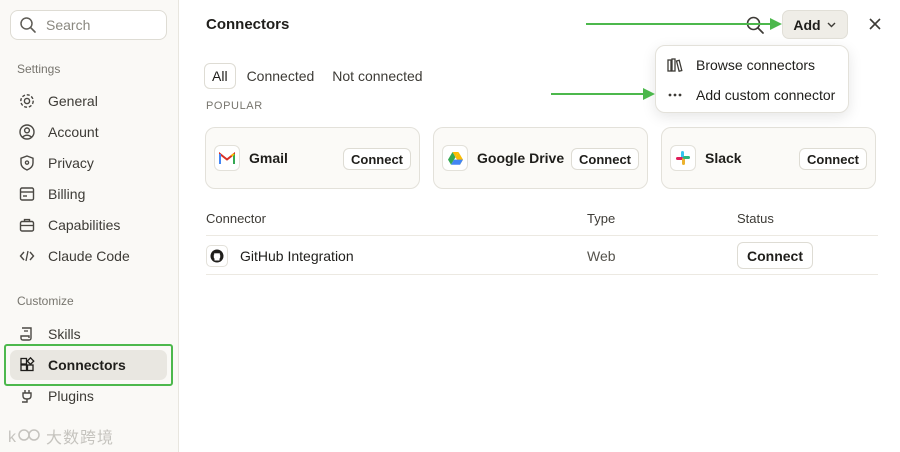 The height and width of the screenshot is (452, 900). What do you see at coordinates (12, 437) in the screenshot?
I see `svg-text: k` at bounding box center [12, 437].